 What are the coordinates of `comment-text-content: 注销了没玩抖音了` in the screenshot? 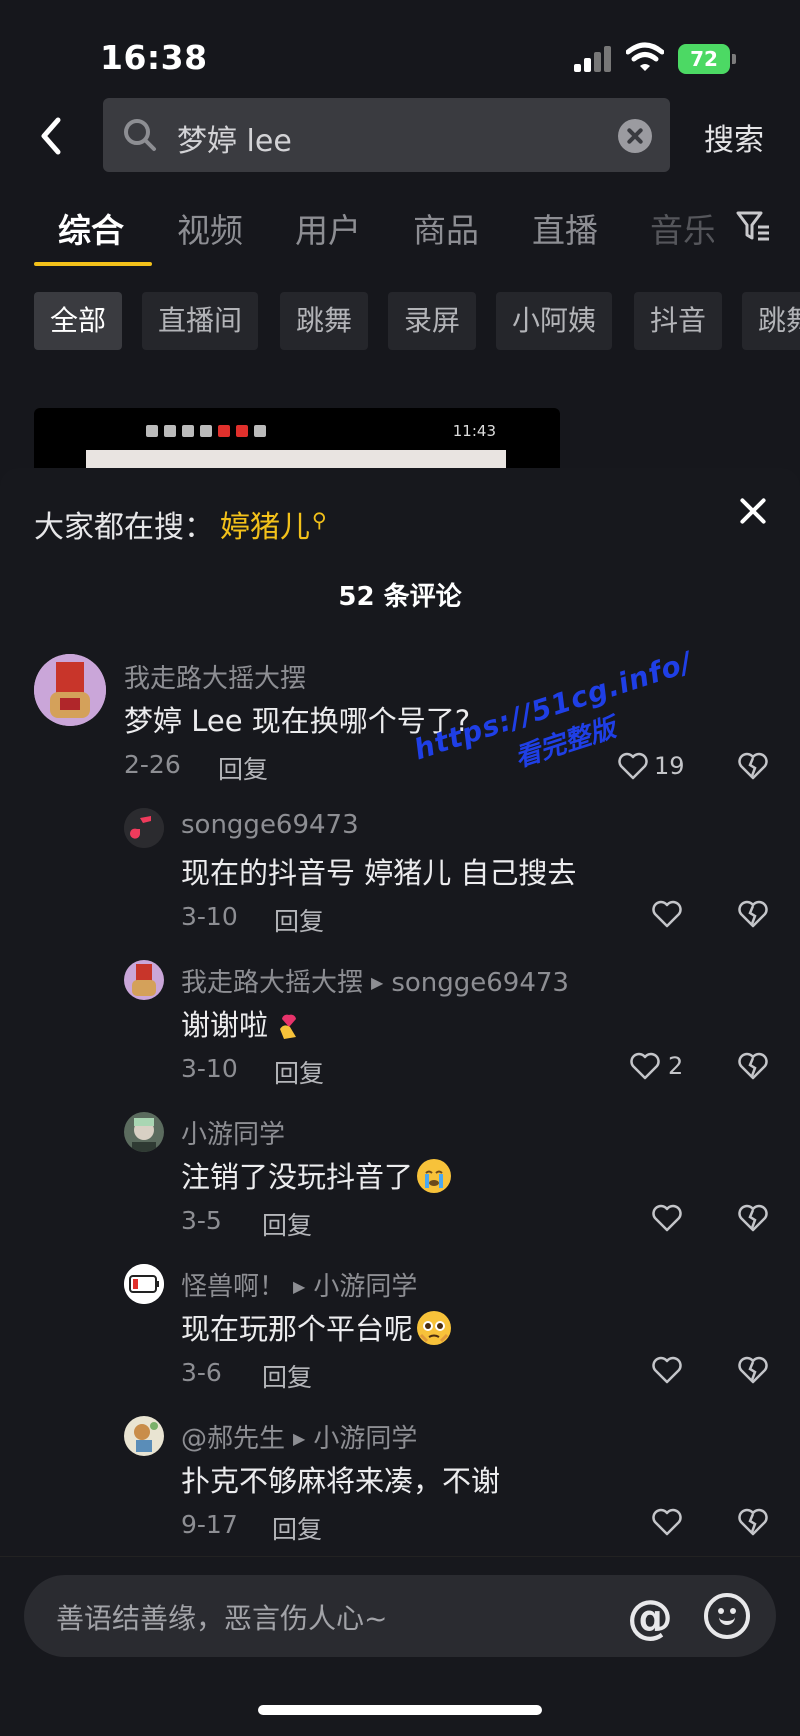 It's located at (297, 1177).